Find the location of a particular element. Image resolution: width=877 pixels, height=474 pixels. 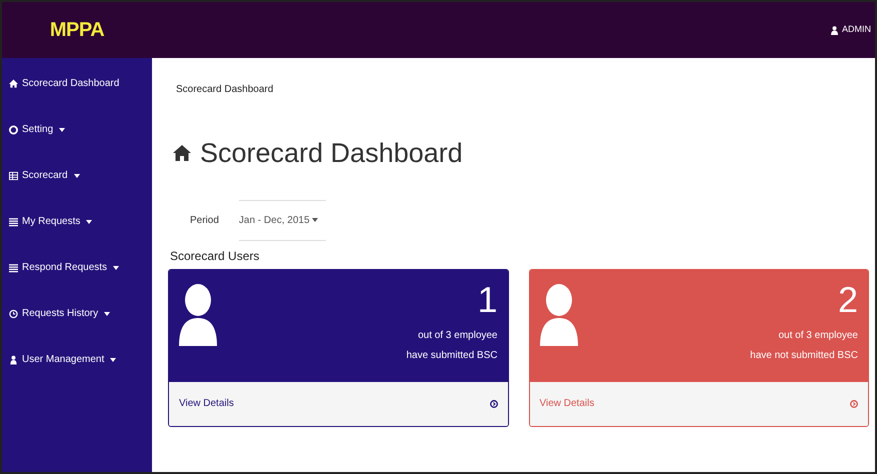

sidebar-item: Setting is located at coordinates (77, 129).